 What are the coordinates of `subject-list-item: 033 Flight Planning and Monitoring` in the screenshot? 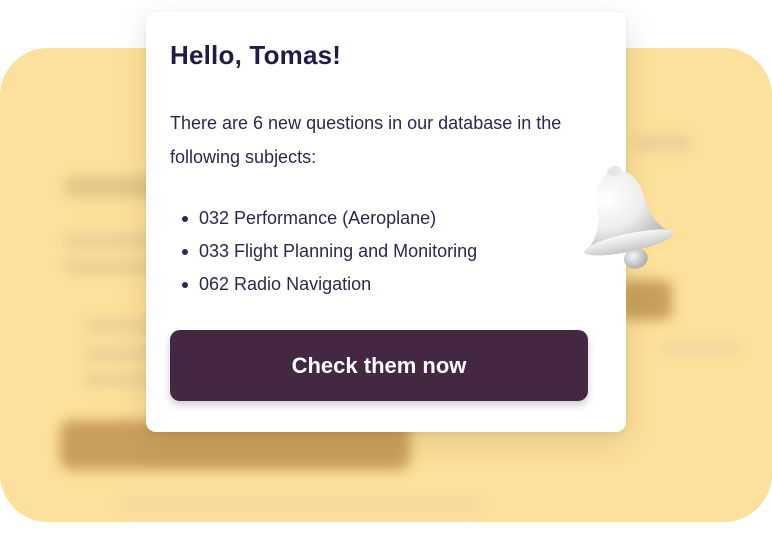 It's located at (323, 251).